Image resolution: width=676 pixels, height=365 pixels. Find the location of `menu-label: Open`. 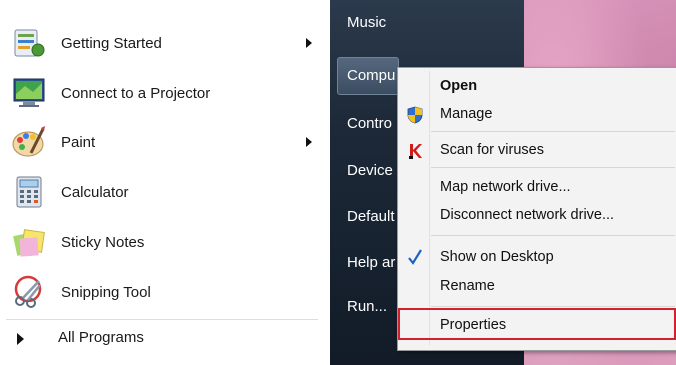

menu-label: Open is located at coordinates (459, 86).